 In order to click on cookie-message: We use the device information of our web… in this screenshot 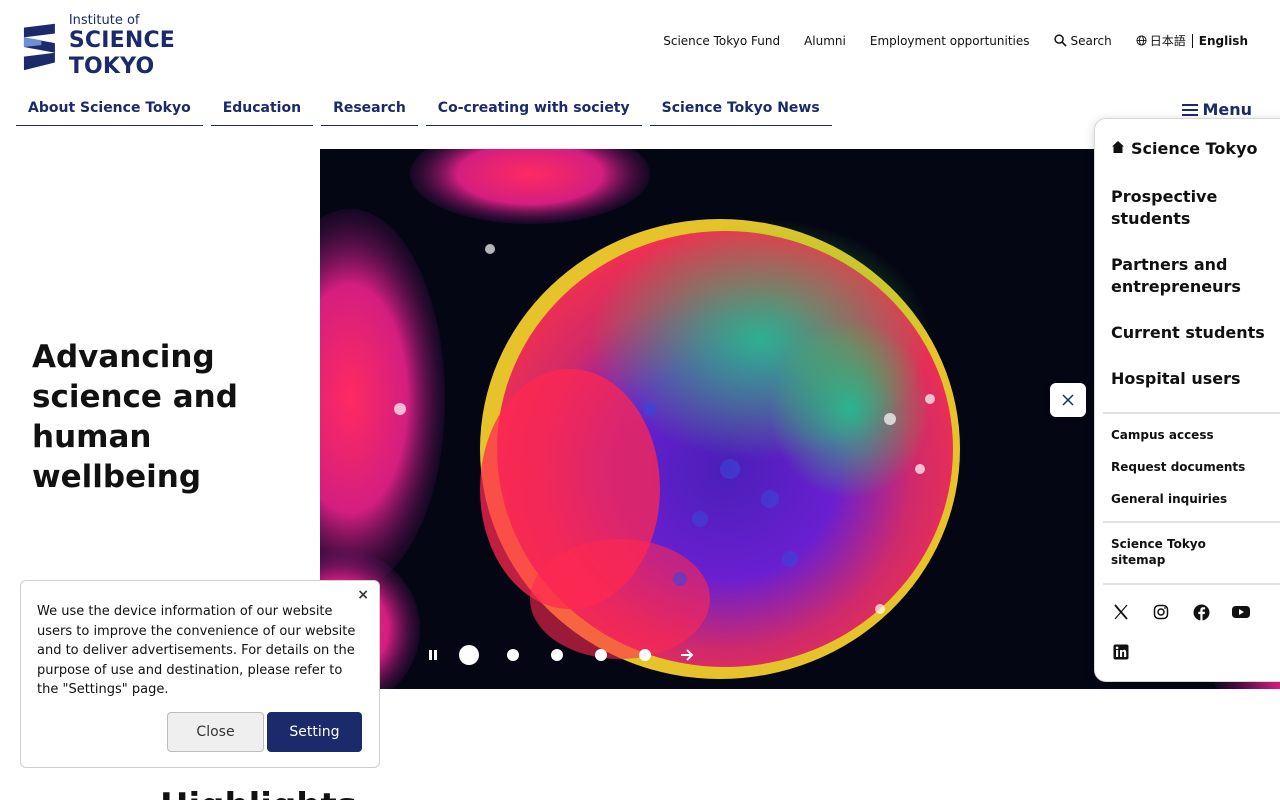, I will do `click(196, 650)`.